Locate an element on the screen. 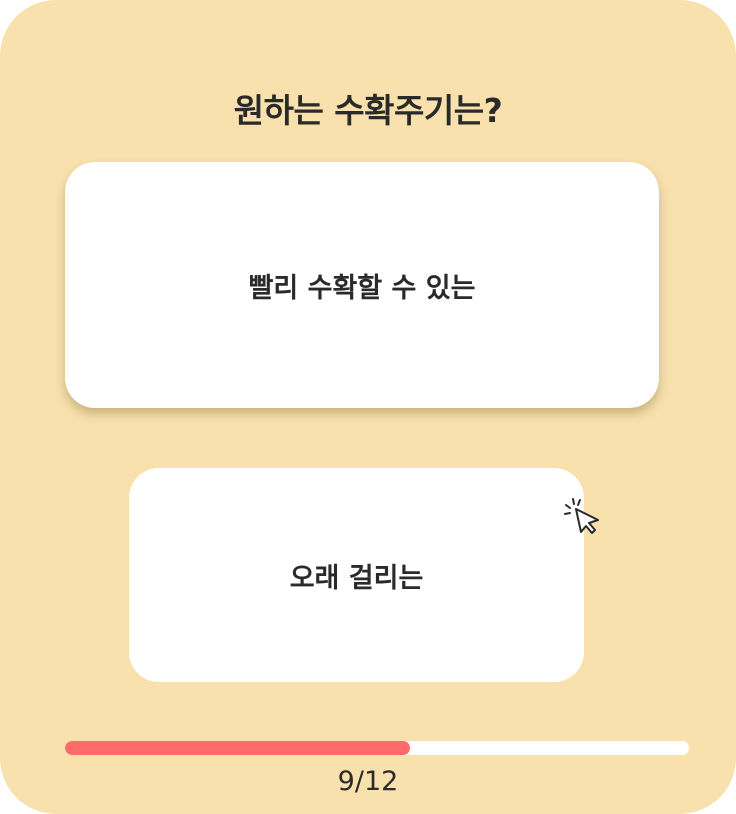 Image resolution: width=736 pixels, height=814 pixels. click-pointer-icon is located at coordinates (581, 516).